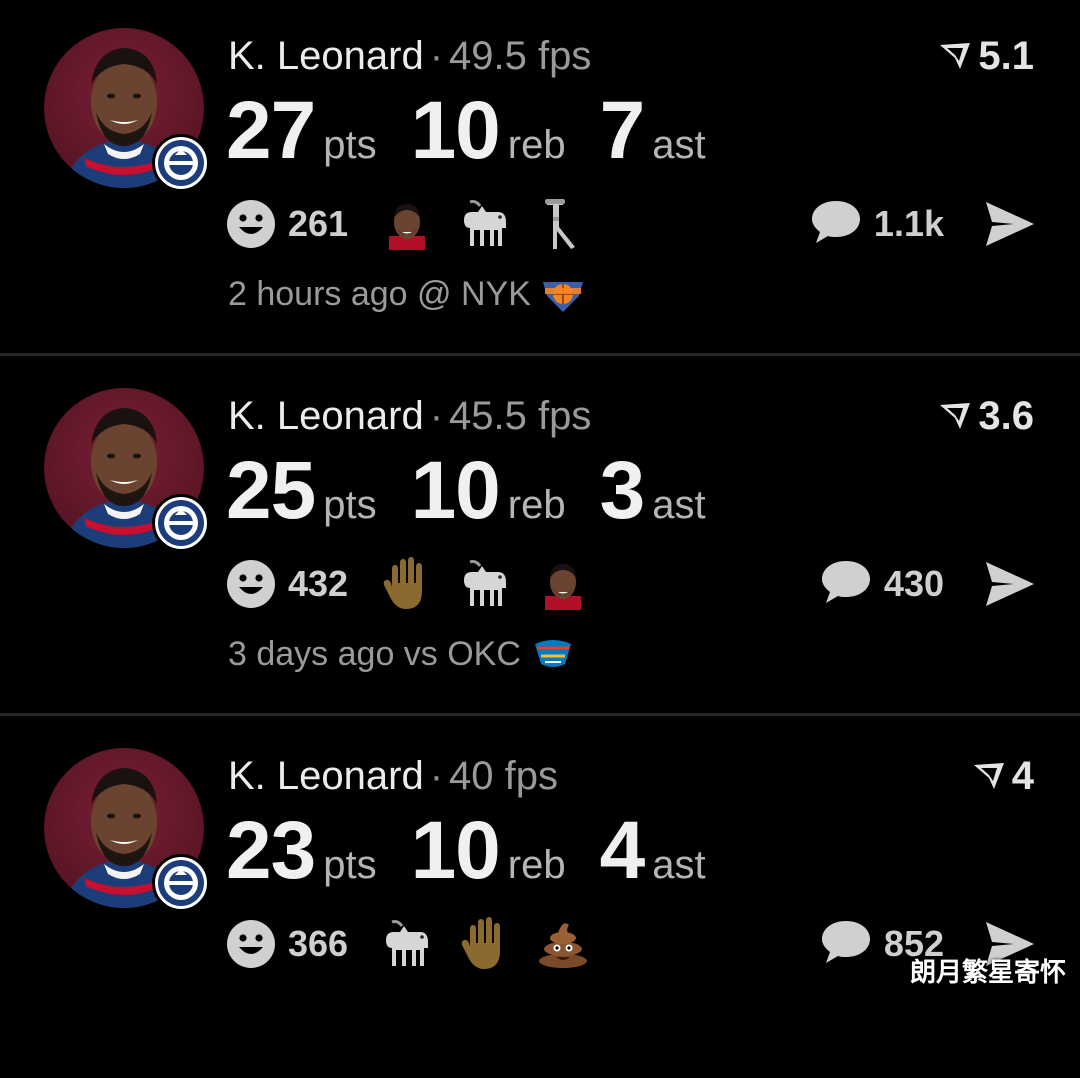 The height and width of the screenshot is (1078, 1080). Describe the element at coordinates (520, 416) in the screenshot. I see `fantasy-points: 45.5 fps` at that location.